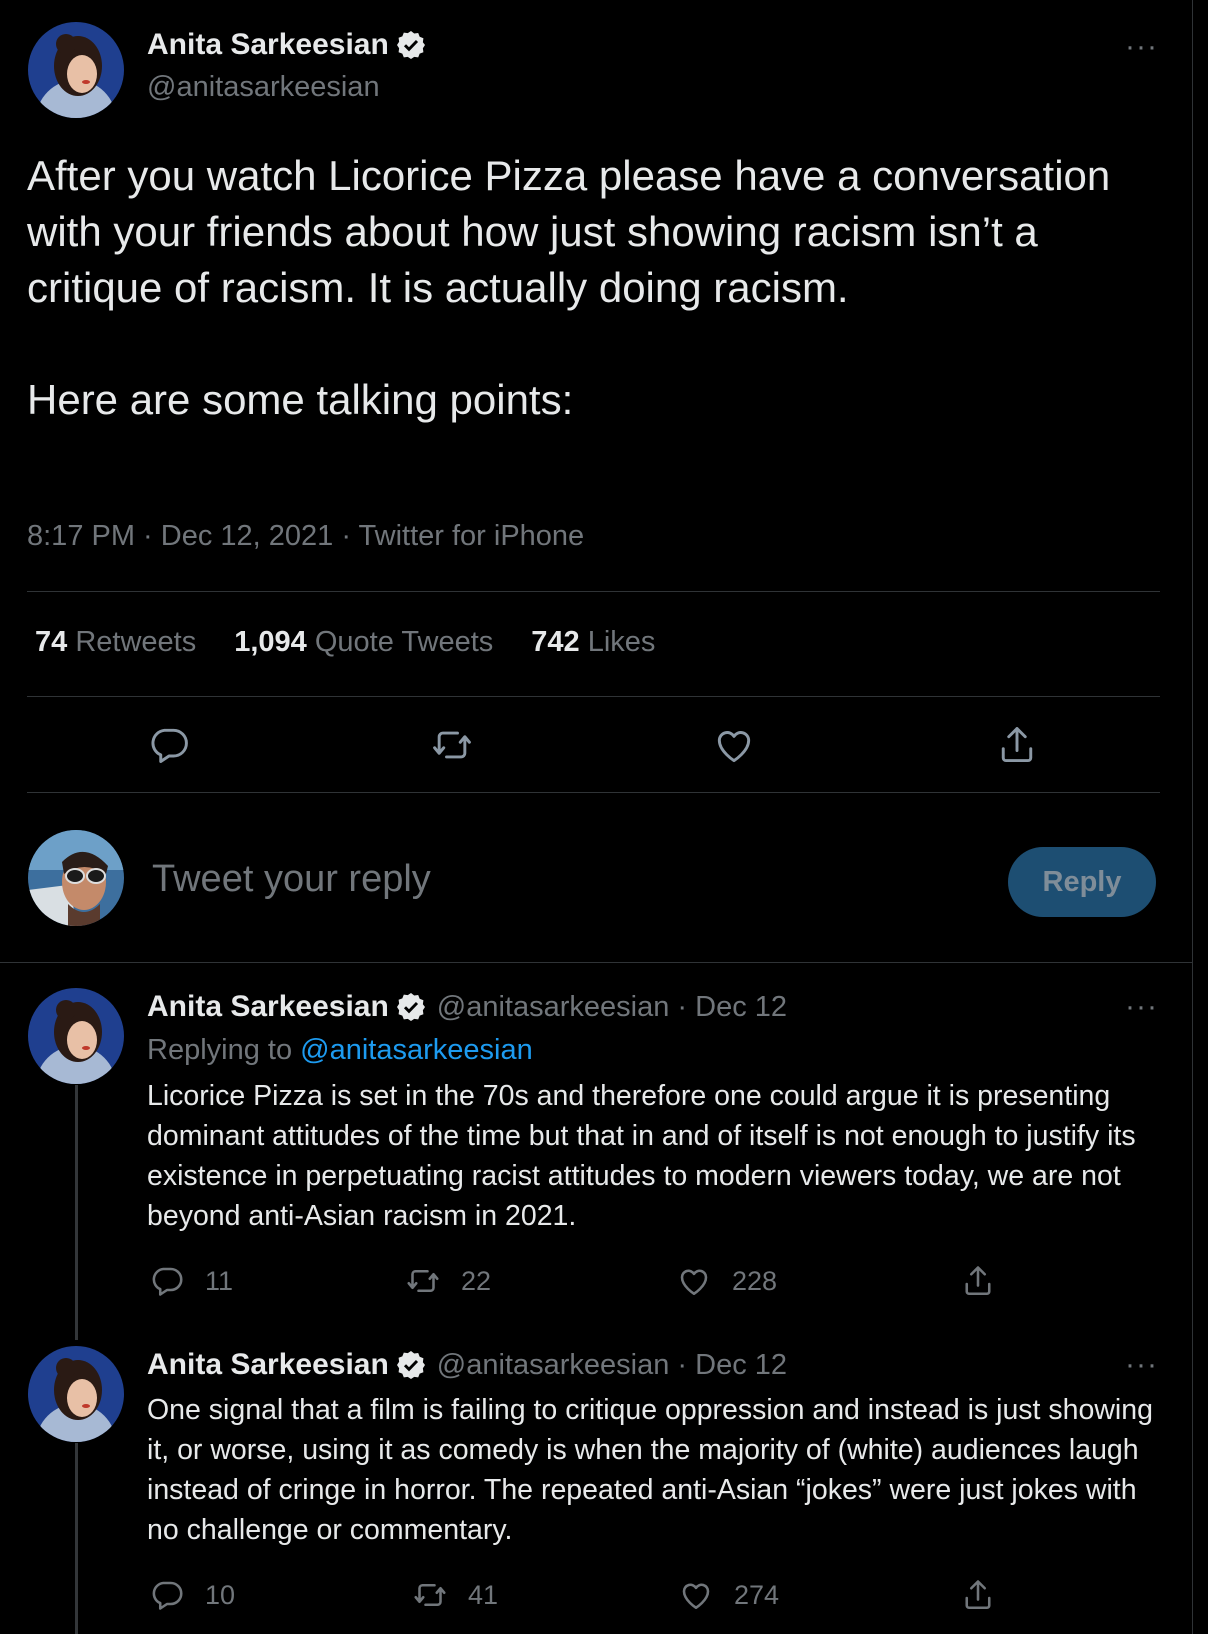  I want to click on retweet-button, so click(452, 745).